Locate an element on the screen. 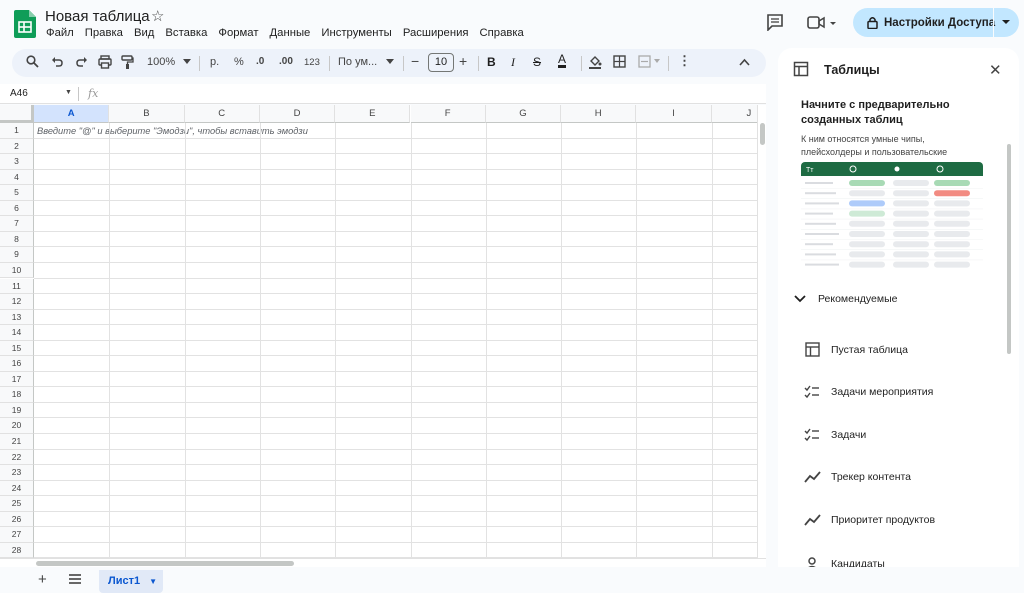  decrease-decimal-button: .0 is located at coordinates (260, 61).